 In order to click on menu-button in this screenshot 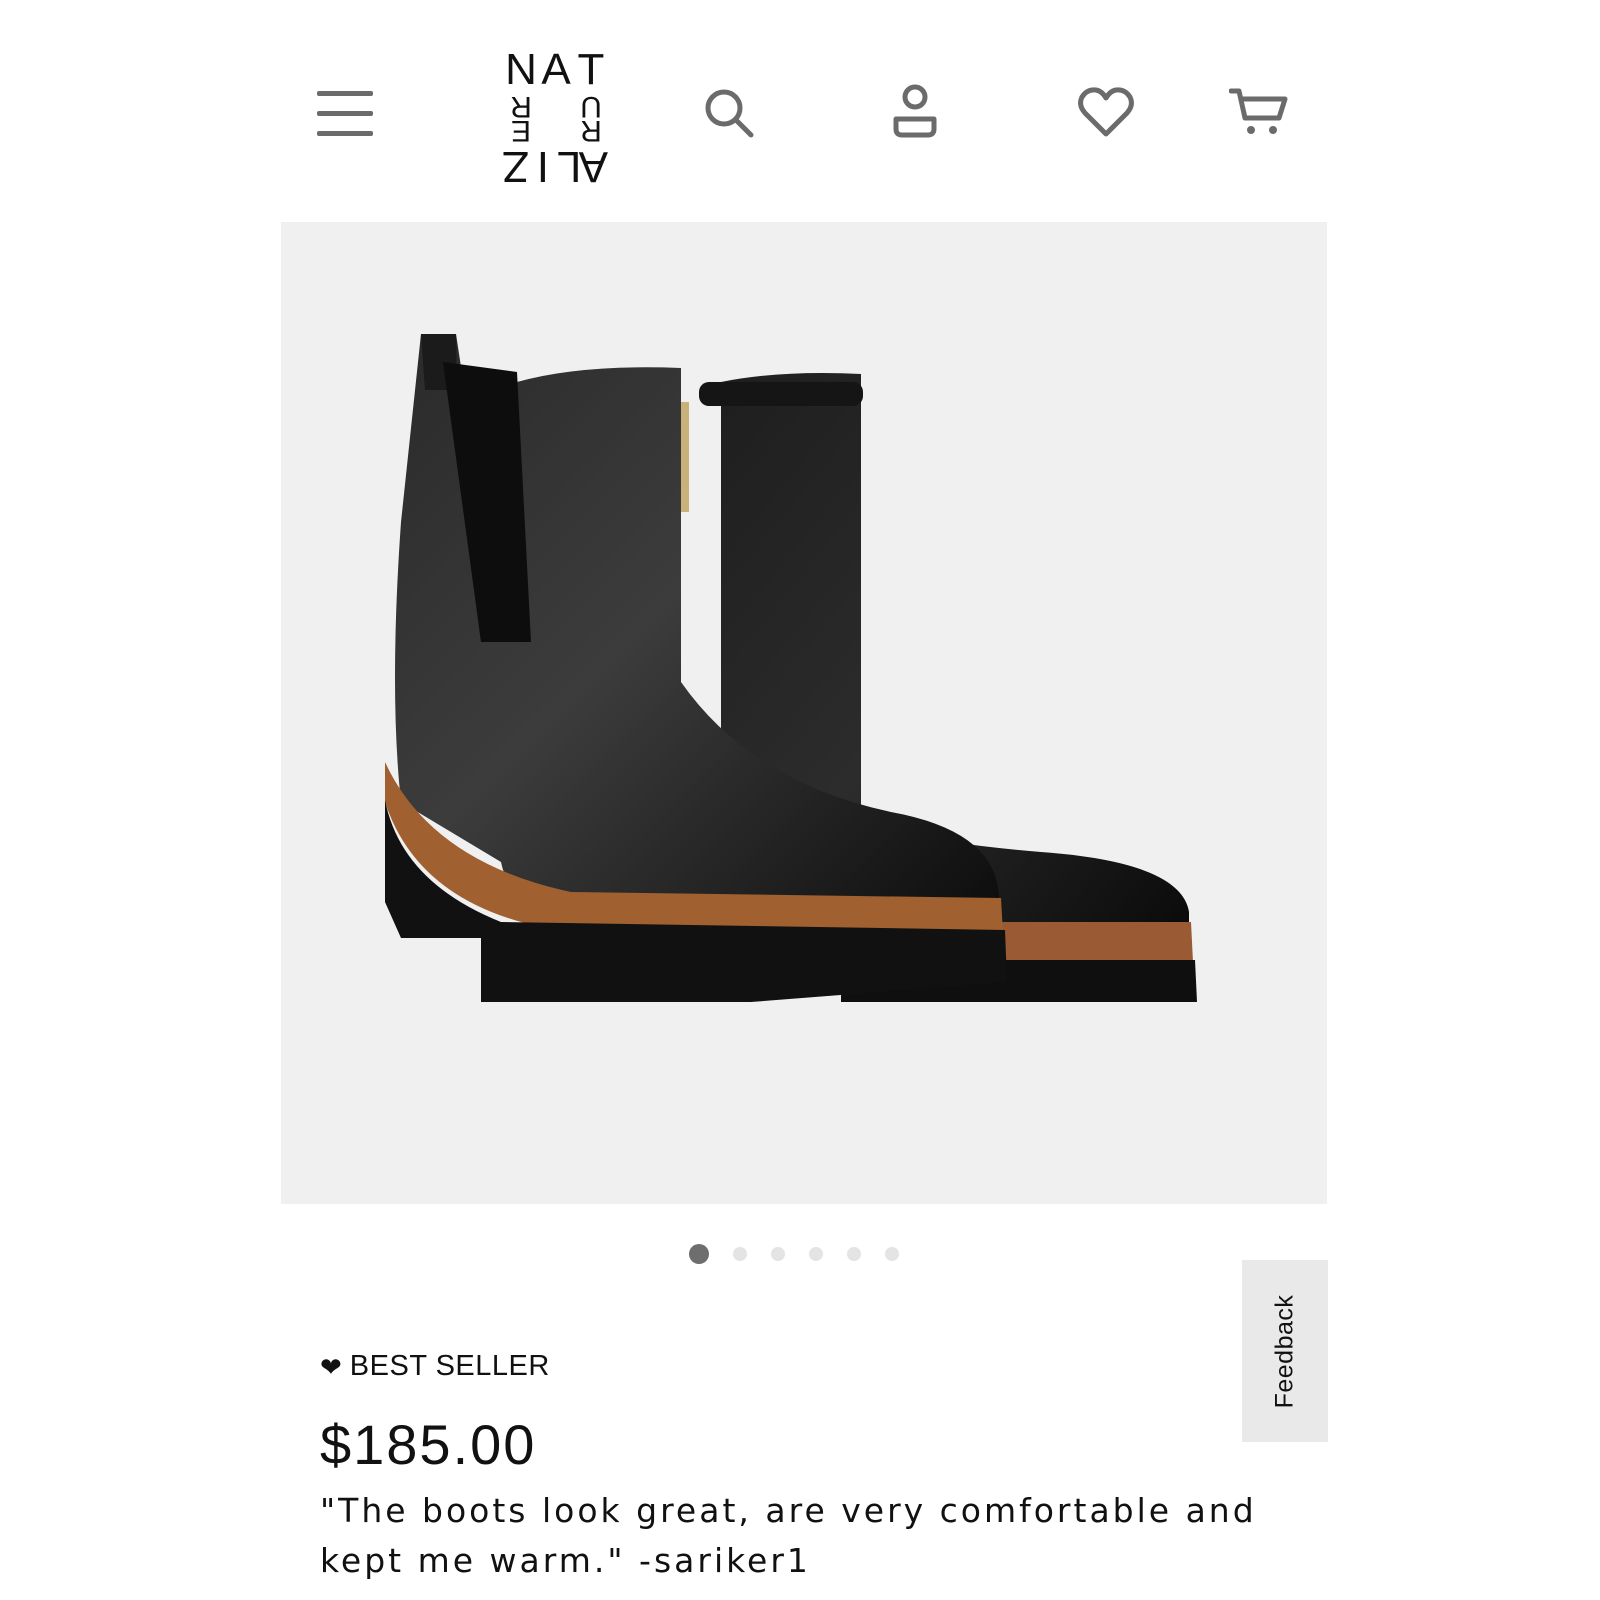, I will do `click(345, 113)`.